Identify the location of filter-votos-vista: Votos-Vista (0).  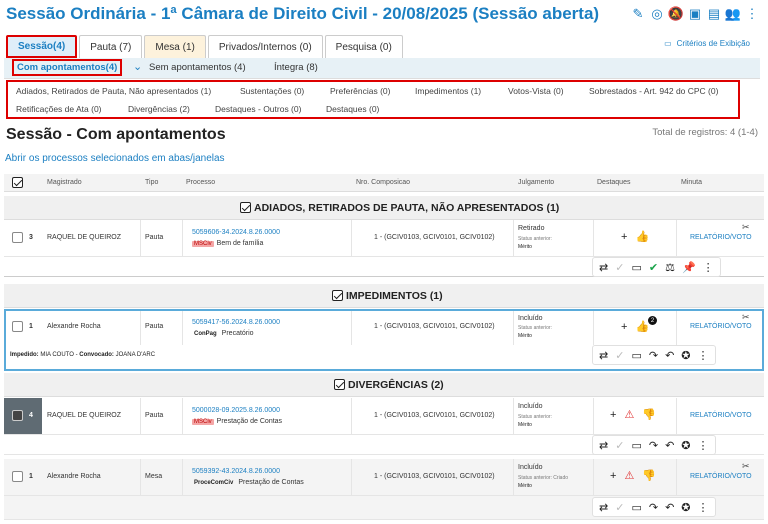
(536, 91).